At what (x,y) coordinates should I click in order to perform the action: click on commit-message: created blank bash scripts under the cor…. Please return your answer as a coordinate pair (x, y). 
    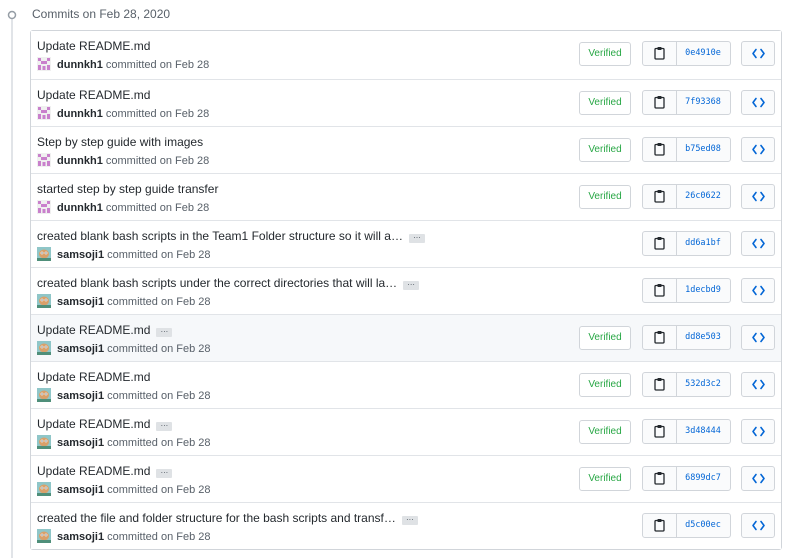
    Looking at the image, I should click on (217, 283).